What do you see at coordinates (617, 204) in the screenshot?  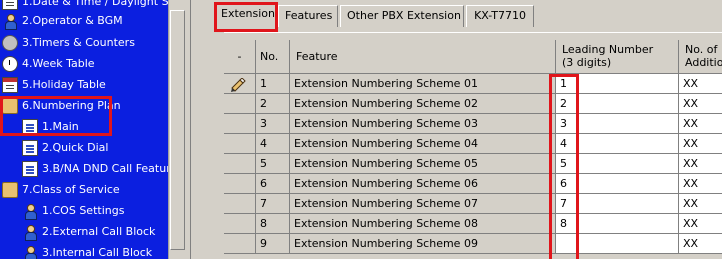 I see `leading-number-cell: 7` at bounding box center [617, 204].